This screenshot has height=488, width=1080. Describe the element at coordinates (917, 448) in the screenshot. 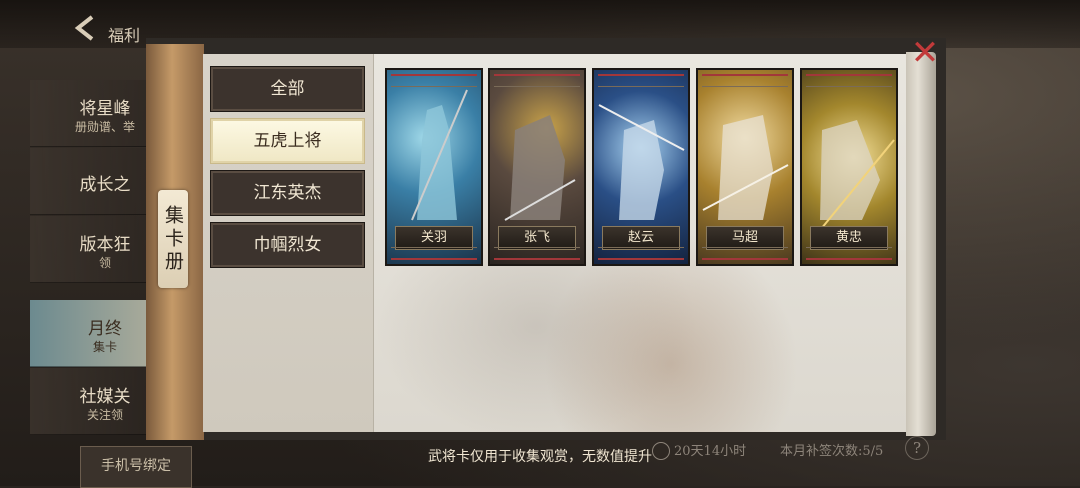

I see `help-icon: ?` at that location.